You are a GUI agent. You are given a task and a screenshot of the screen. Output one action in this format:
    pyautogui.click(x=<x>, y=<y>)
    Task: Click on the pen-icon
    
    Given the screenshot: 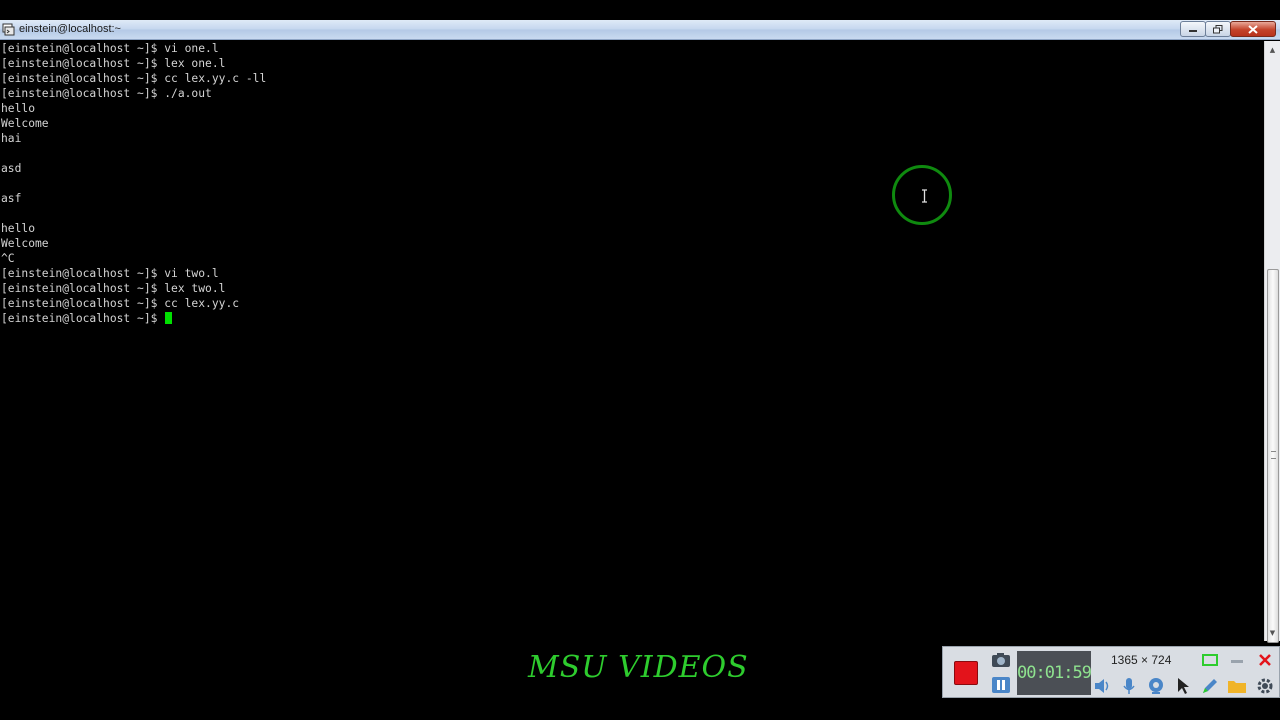 What is the action you would take?
    pyautogui.click(x=1210, y=686)
    